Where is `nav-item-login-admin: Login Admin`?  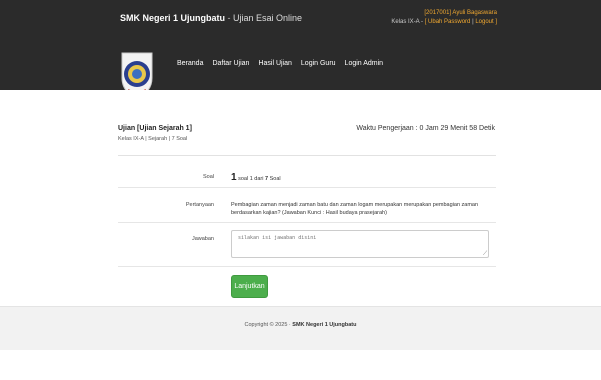 nav-item-login-admin: Login Admin is located at coordinates (364, 63).